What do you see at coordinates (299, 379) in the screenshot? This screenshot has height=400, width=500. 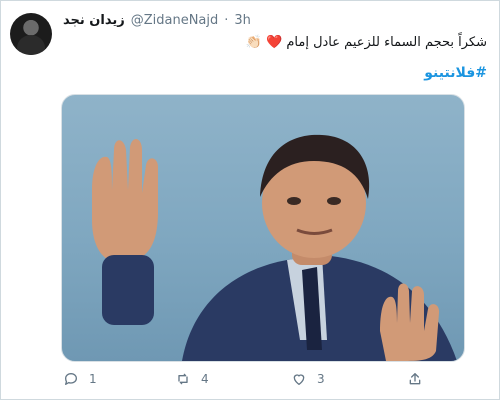 I see `like-icon` at bounding box center [299, 379].